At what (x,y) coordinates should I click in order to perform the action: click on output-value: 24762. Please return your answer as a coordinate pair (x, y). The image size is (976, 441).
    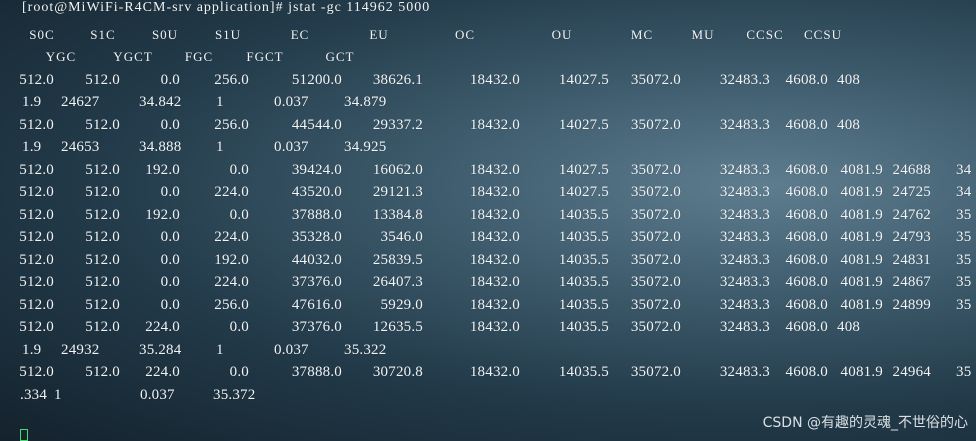
    Looking at the image, I should click on (911, 214).